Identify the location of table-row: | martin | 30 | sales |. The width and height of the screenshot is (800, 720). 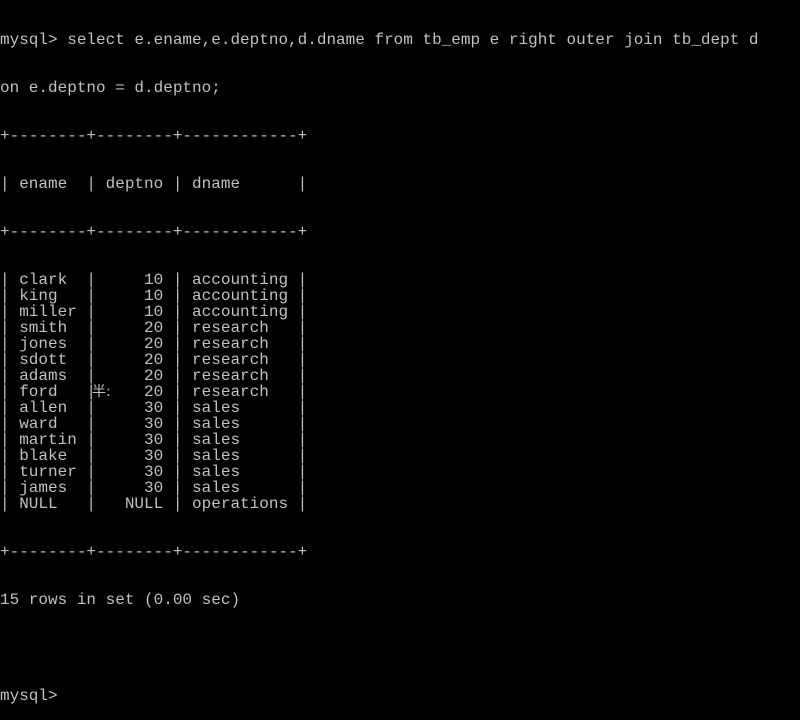
(154, 440).